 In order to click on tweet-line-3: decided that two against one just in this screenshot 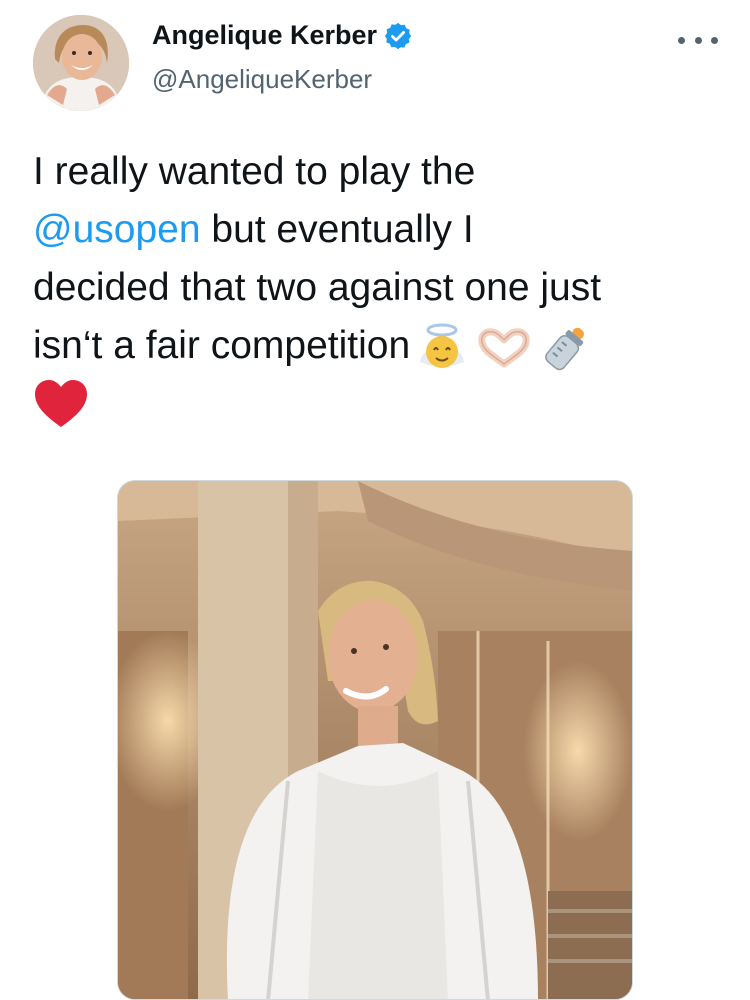, I will do `click(317, 287)`.